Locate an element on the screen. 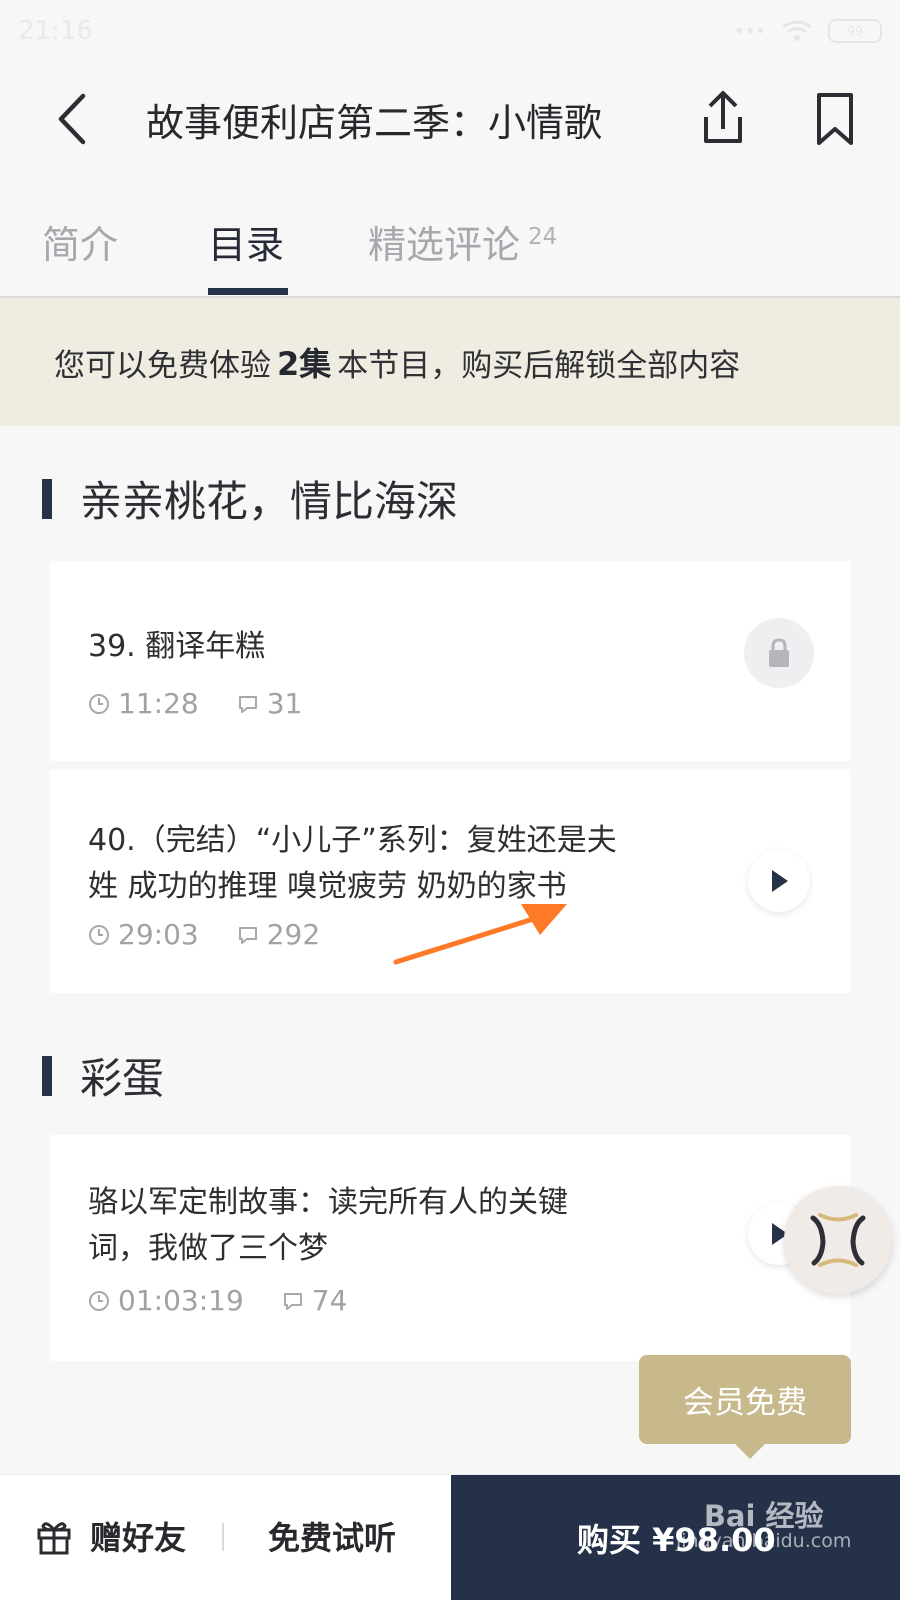 Image resolution: width=900 pixels, height=1600 pixels. battery-level: 99 is located at coordinates (855, 31).